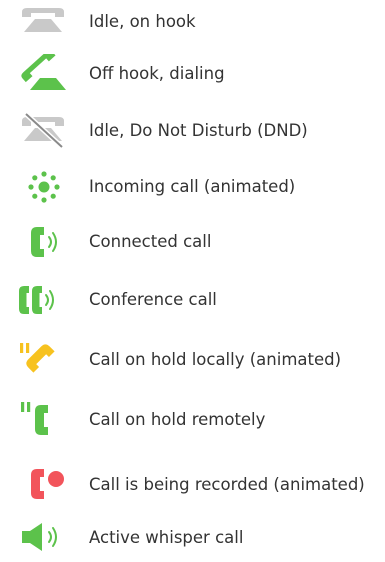 The height and width of the screenshot is (562, 385). I want to click on legend-item-off-hook: Off hook, dialing, so click(192, 74).